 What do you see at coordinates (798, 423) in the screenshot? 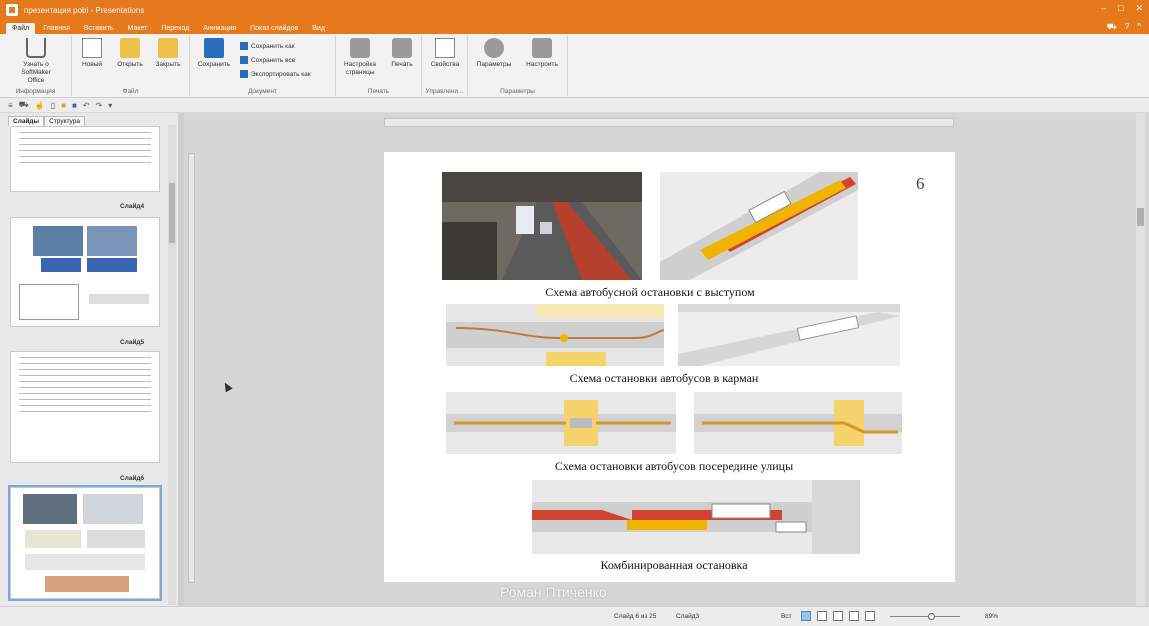
I see `mid-street-plan-2-graphic` at bounding box center [798, 423].